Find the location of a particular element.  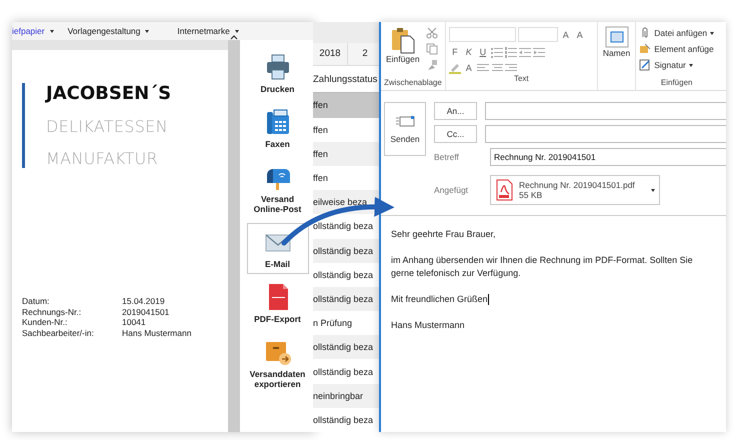

align-right-icon is located at coordinates (510, 68).